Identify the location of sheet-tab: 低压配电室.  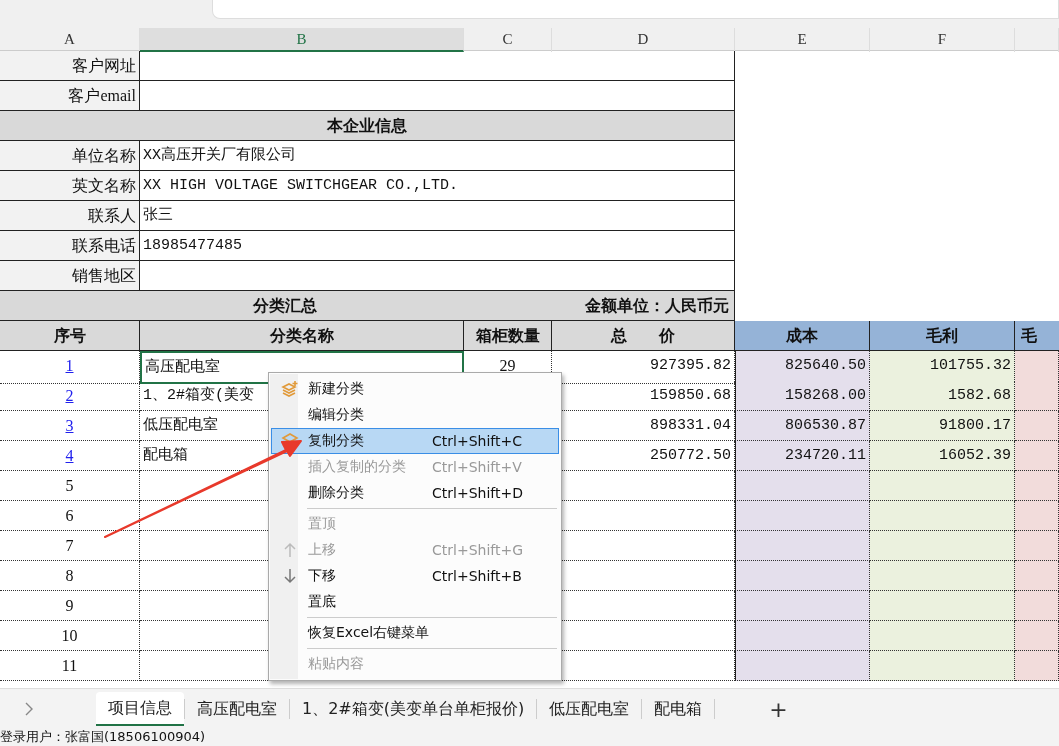
(589, 709).